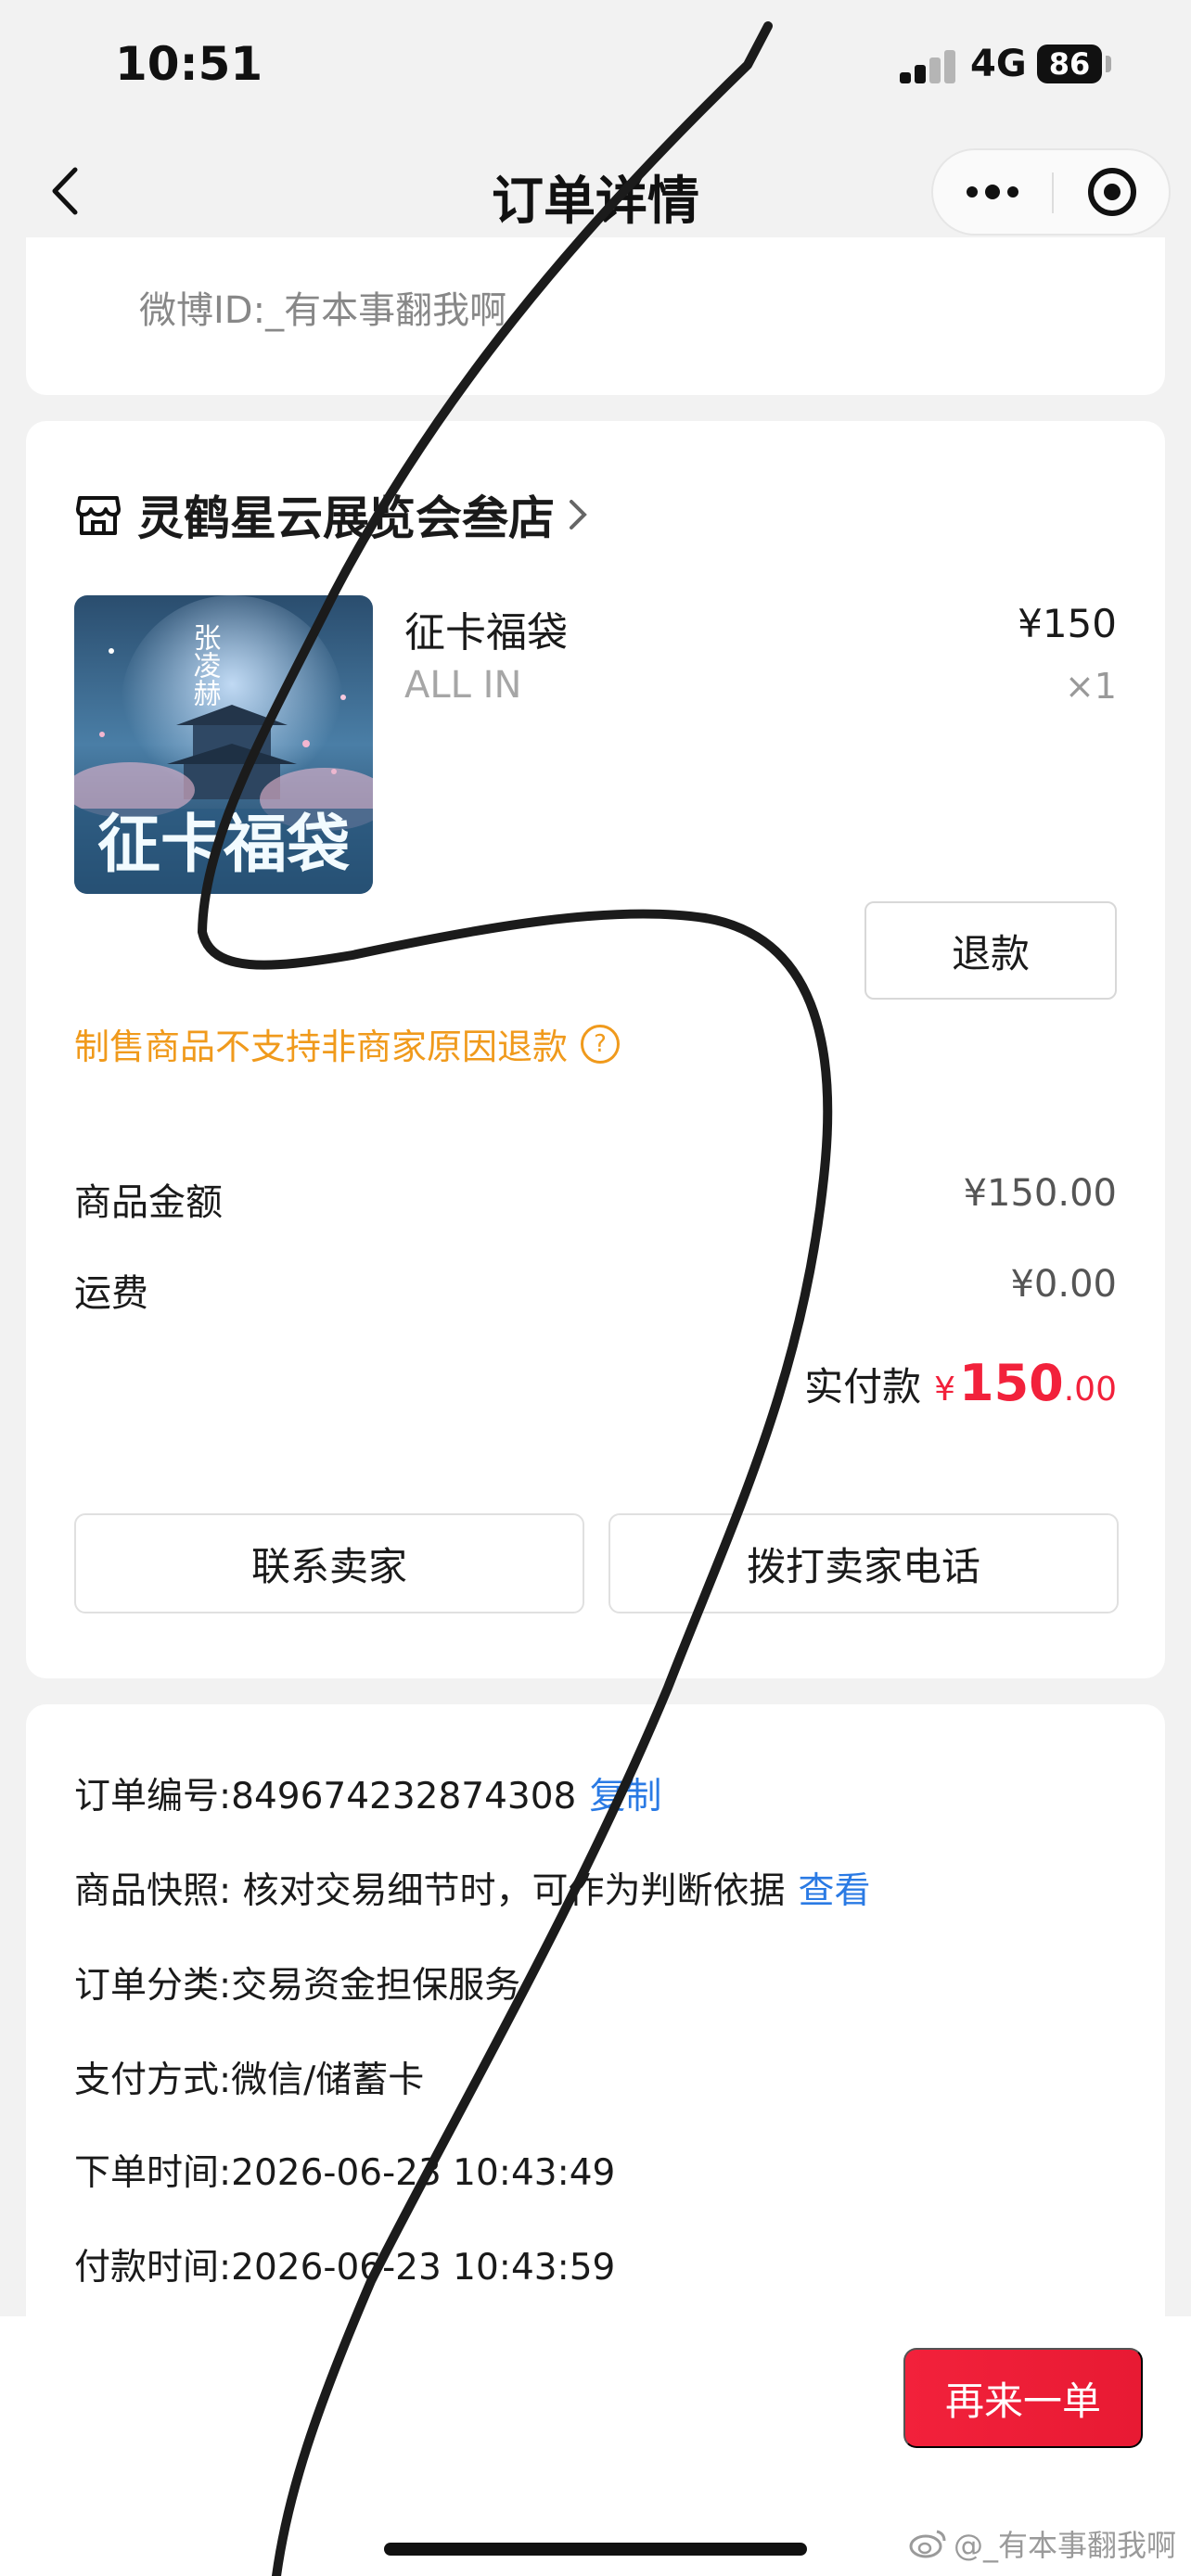 This screenshot has width=1191, height=2576. I want to click on order-number-row: 订单编号:849674232874308 复制, so click(367, 1793).